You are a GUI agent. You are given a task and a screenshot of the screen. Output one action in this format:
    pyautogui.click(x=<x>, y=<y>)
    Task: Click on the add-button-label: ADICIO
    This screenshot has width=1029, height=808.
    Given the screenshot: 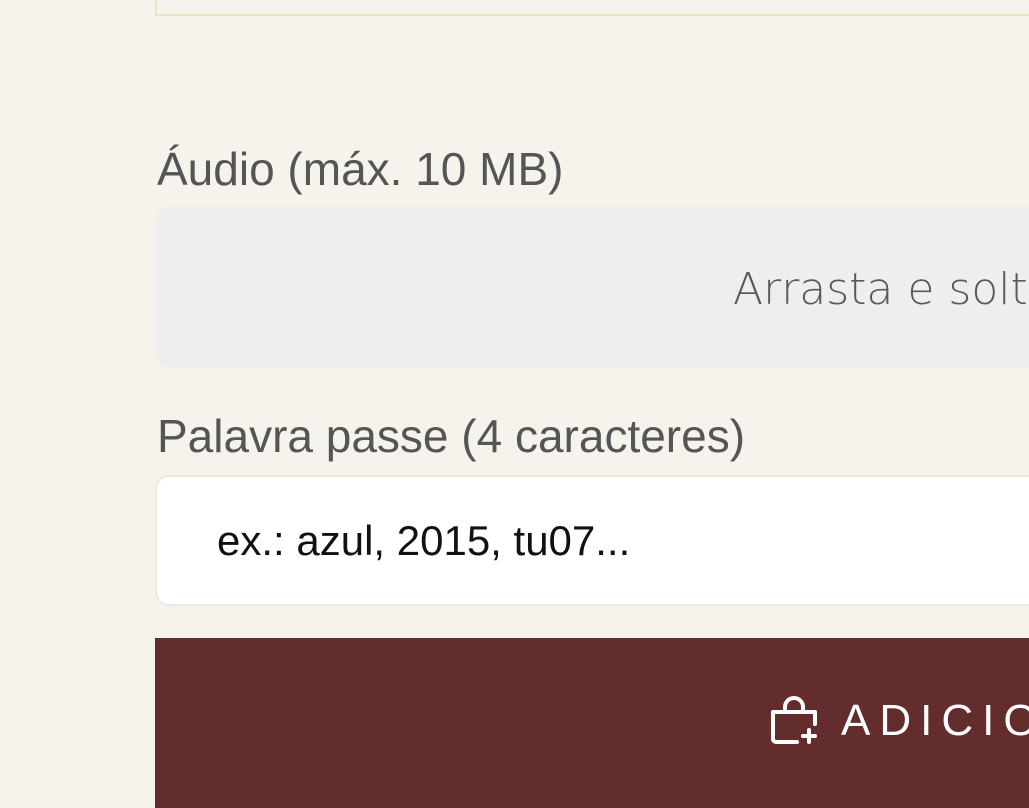 What is the action you would take?
    pyautogui.click(x=935, y=720)
    